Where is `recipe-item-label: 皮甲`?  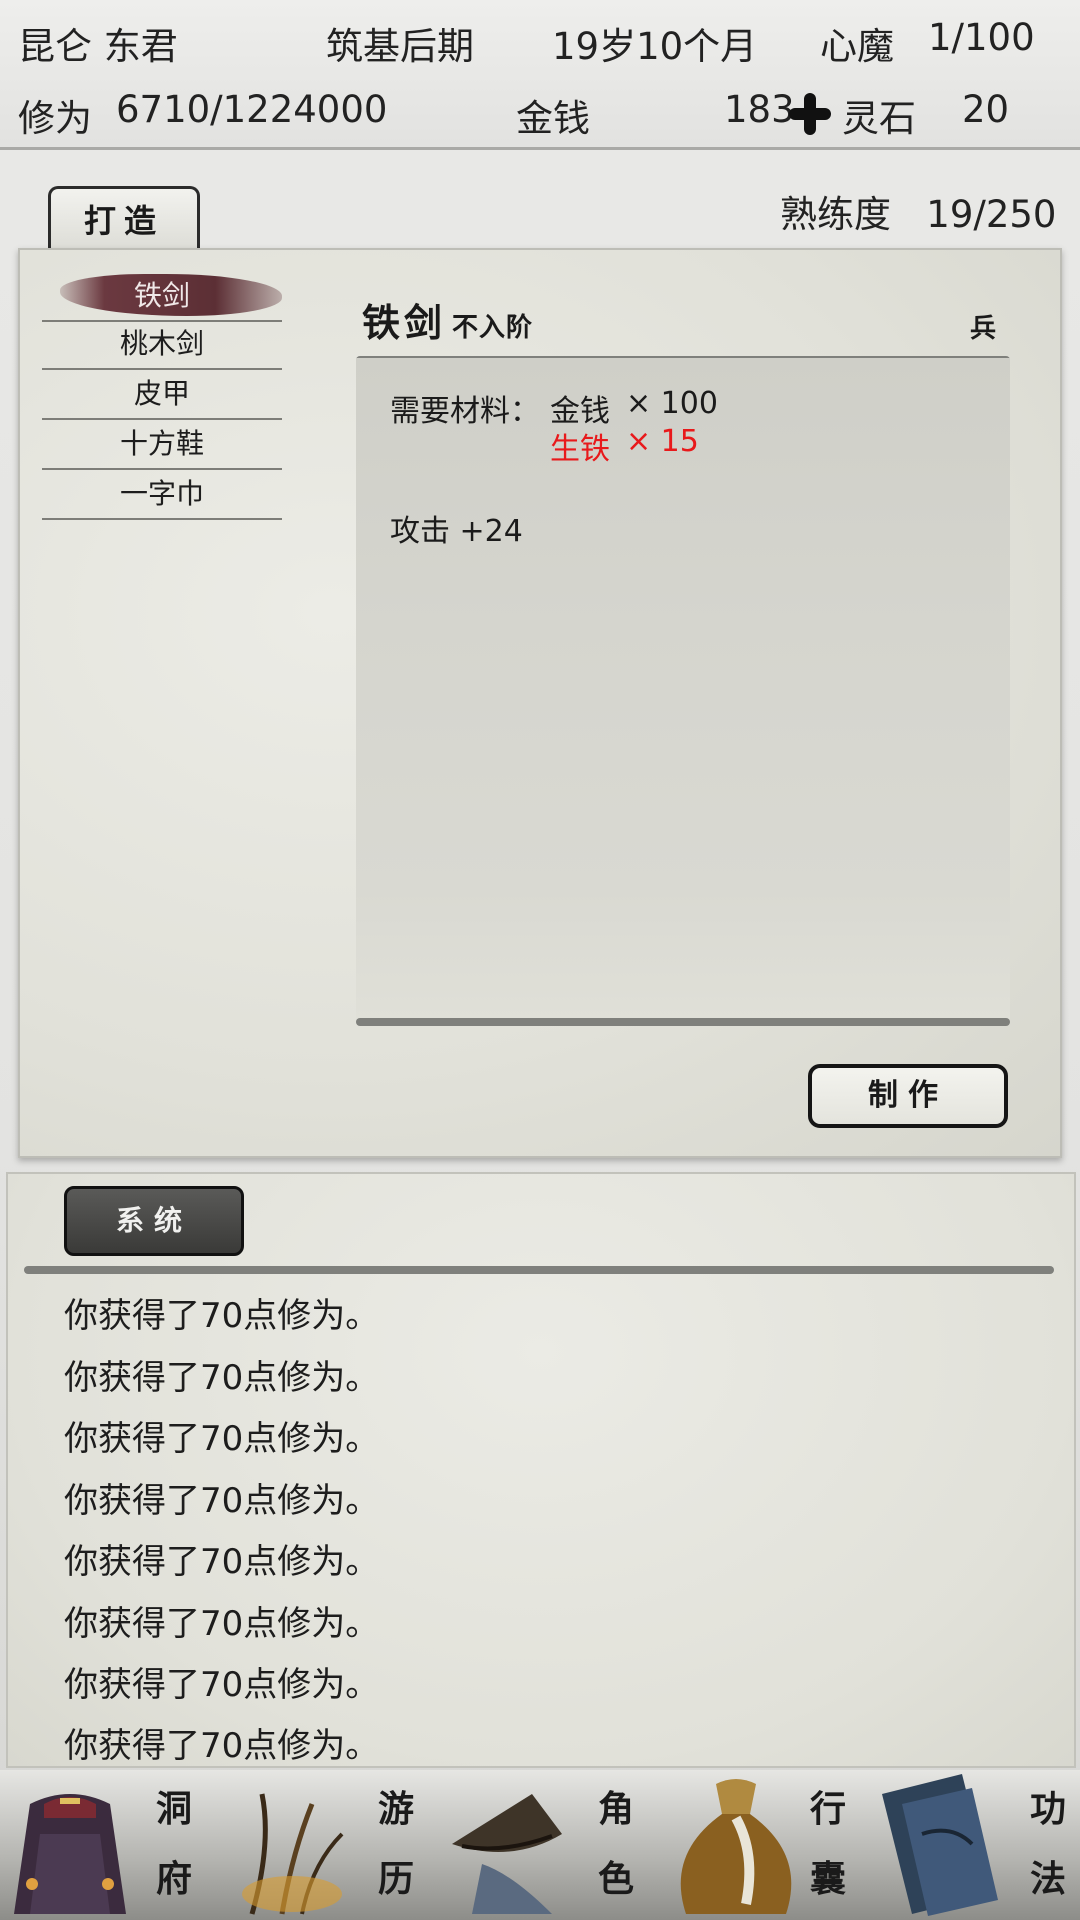 recipe-item-label: 皮甲 is located at coordinates (161, 393).